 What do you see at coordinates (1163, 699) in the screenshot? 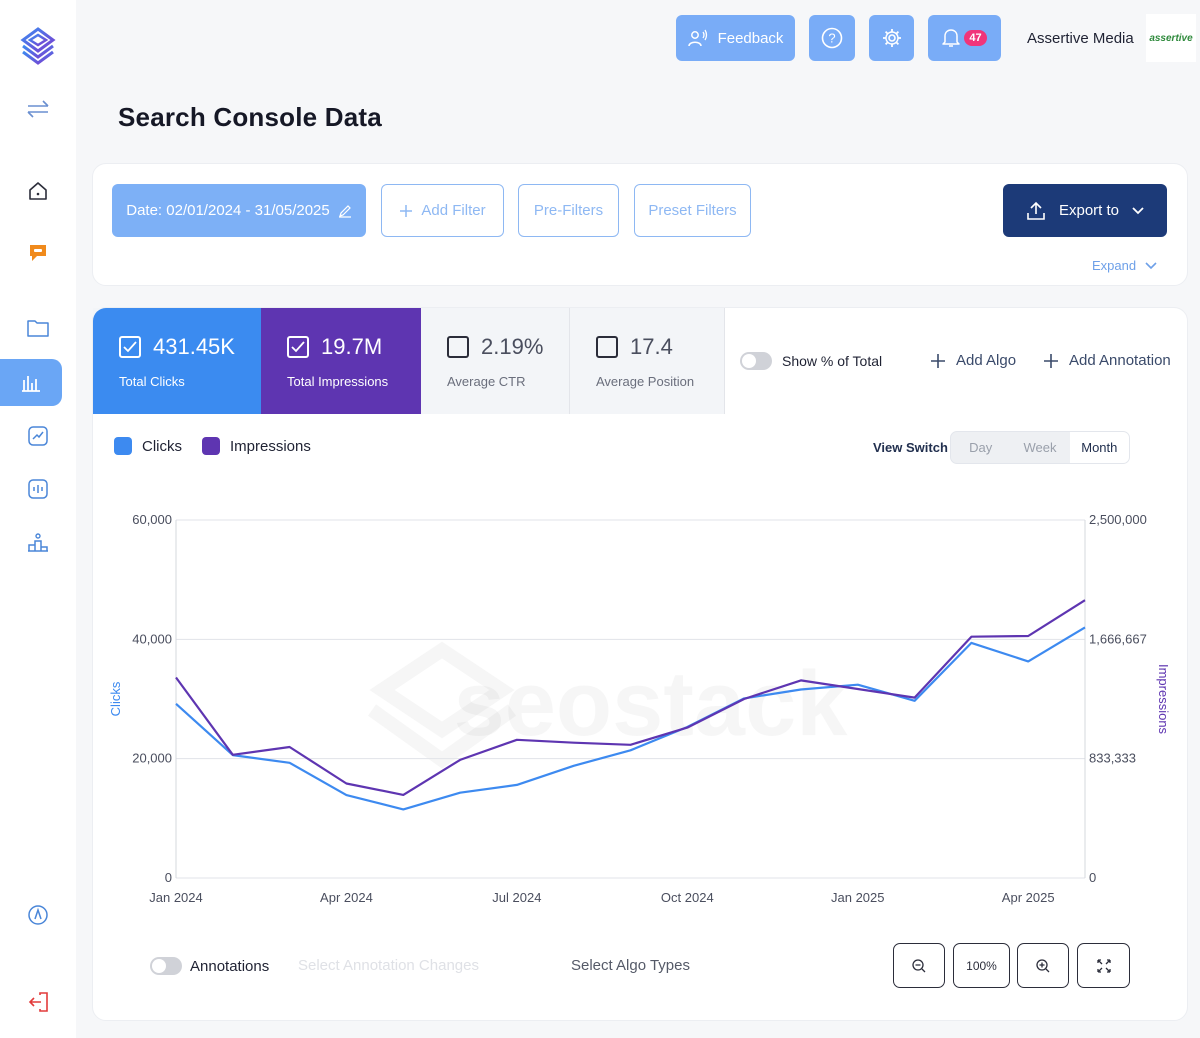
I see `y-right-axis-title: Impressions` at bounding box center [1163, 699].